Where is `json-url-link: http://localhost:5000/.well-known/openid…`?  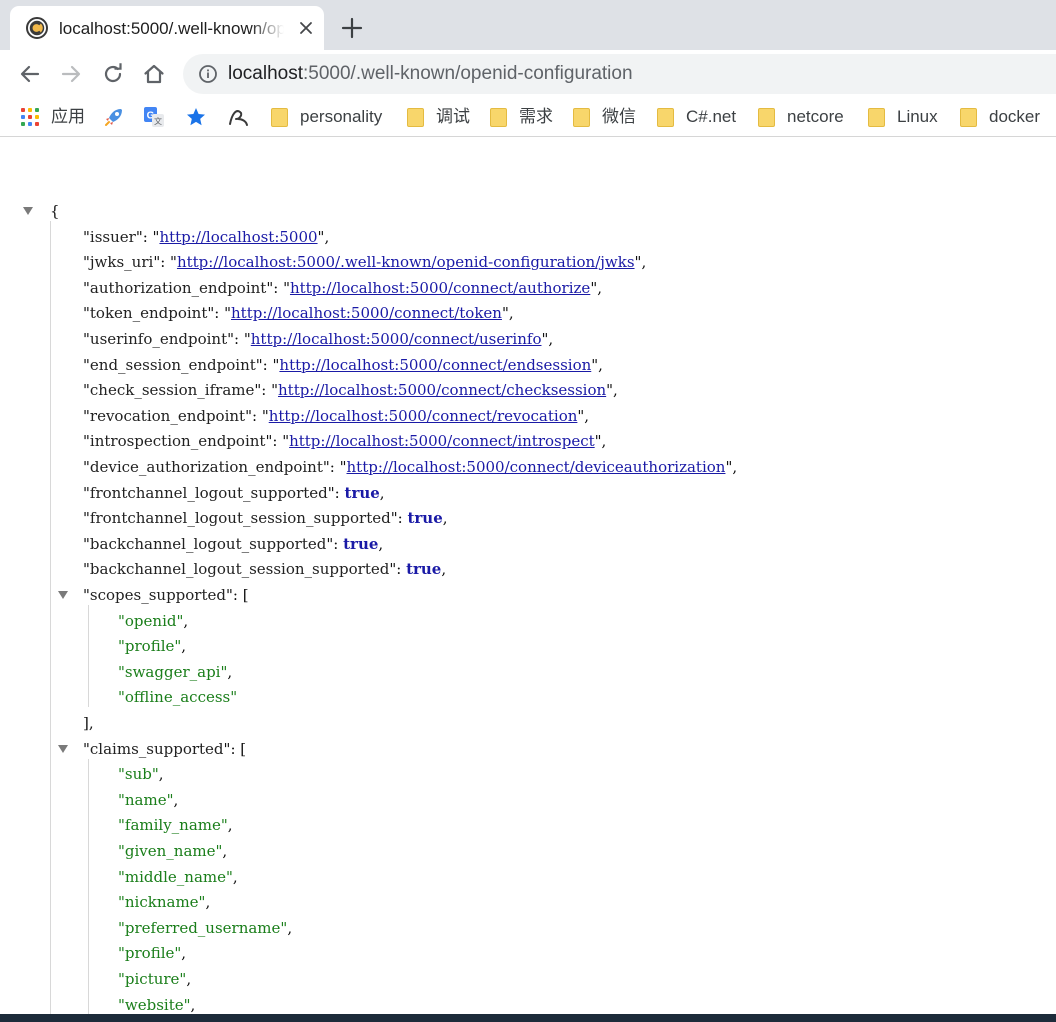 json-url-link: http://localhost:5000/.well-known/openid… is located at coordinates (406, 262).